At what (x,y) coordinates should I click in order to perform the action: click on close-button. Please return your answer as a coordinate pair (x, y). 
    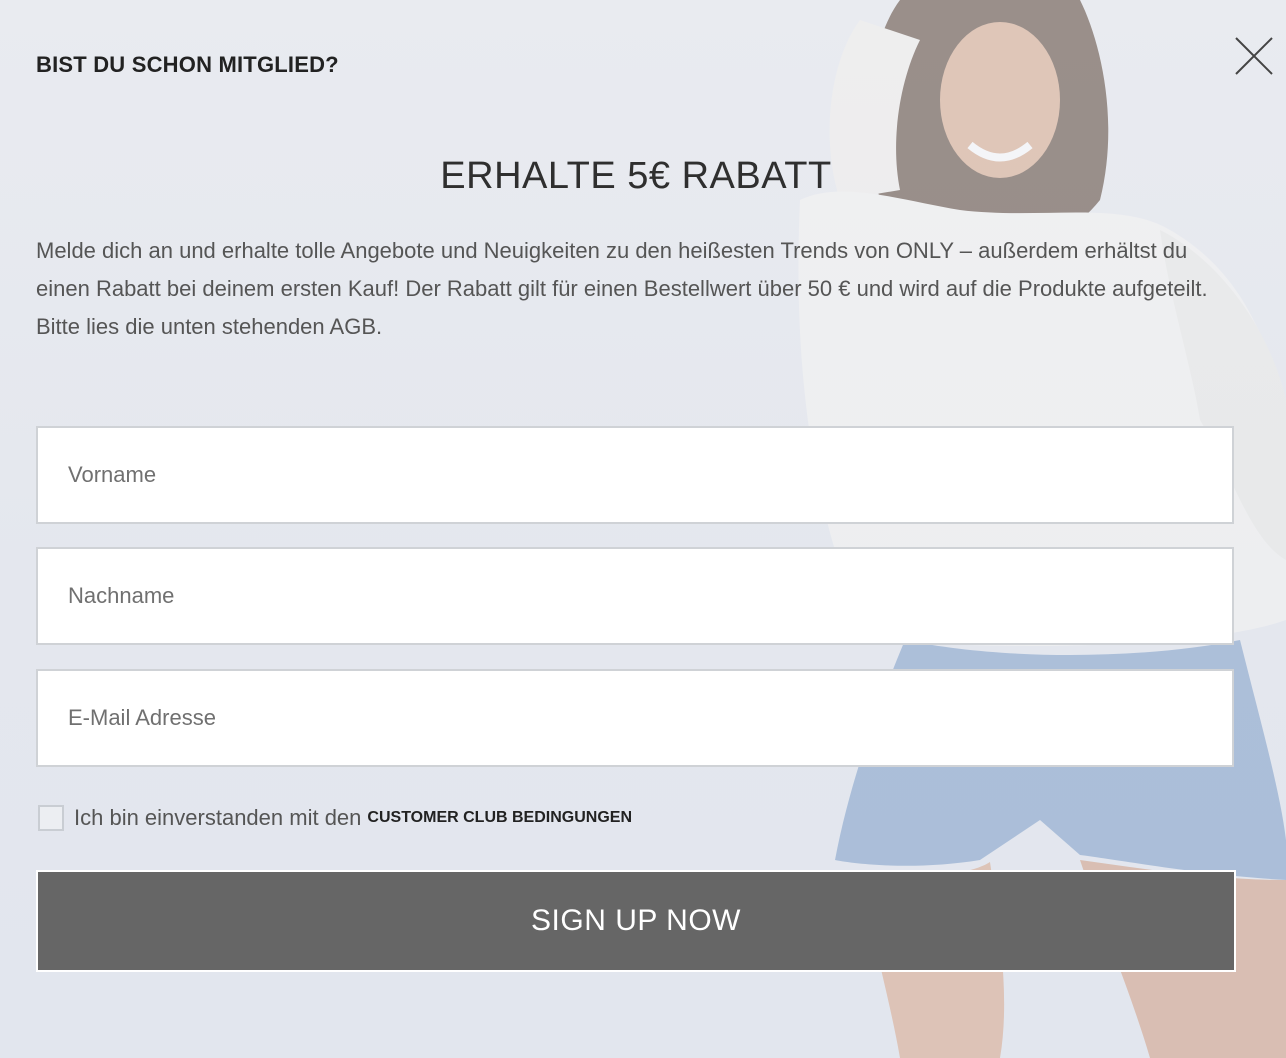
    Looking at the image, I should click on (1254, 56).